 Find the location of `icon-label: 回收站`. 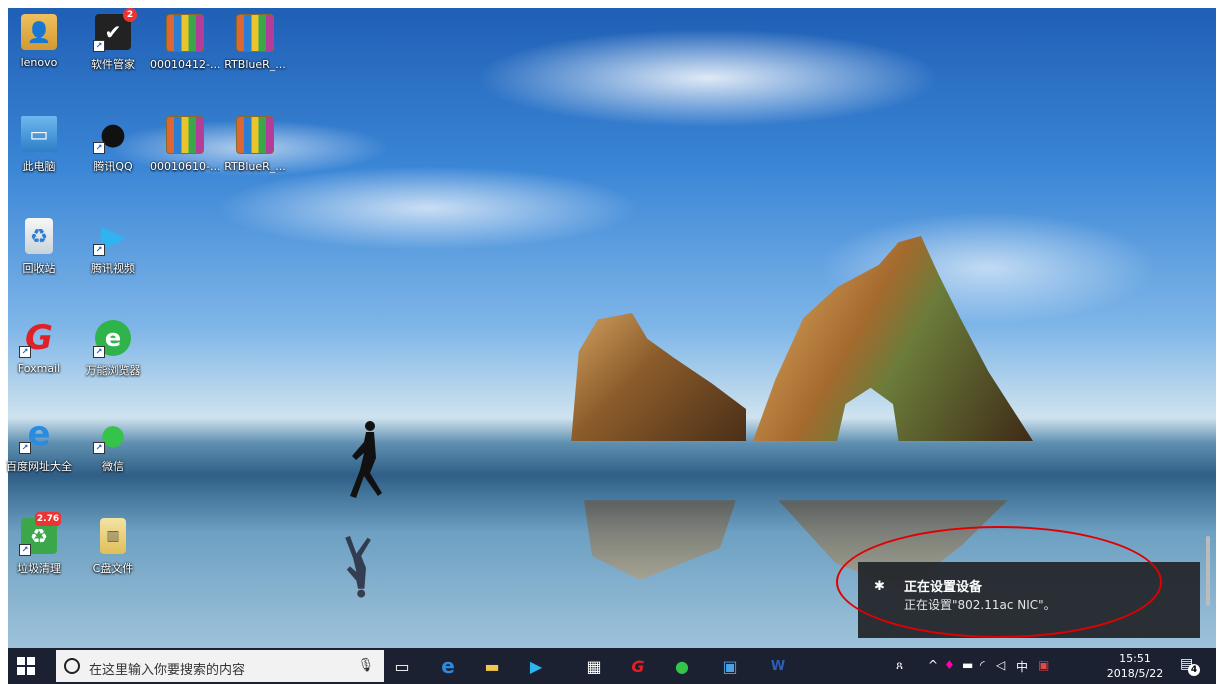

icon-label: 回收站 is located at coordinates (39, 268).